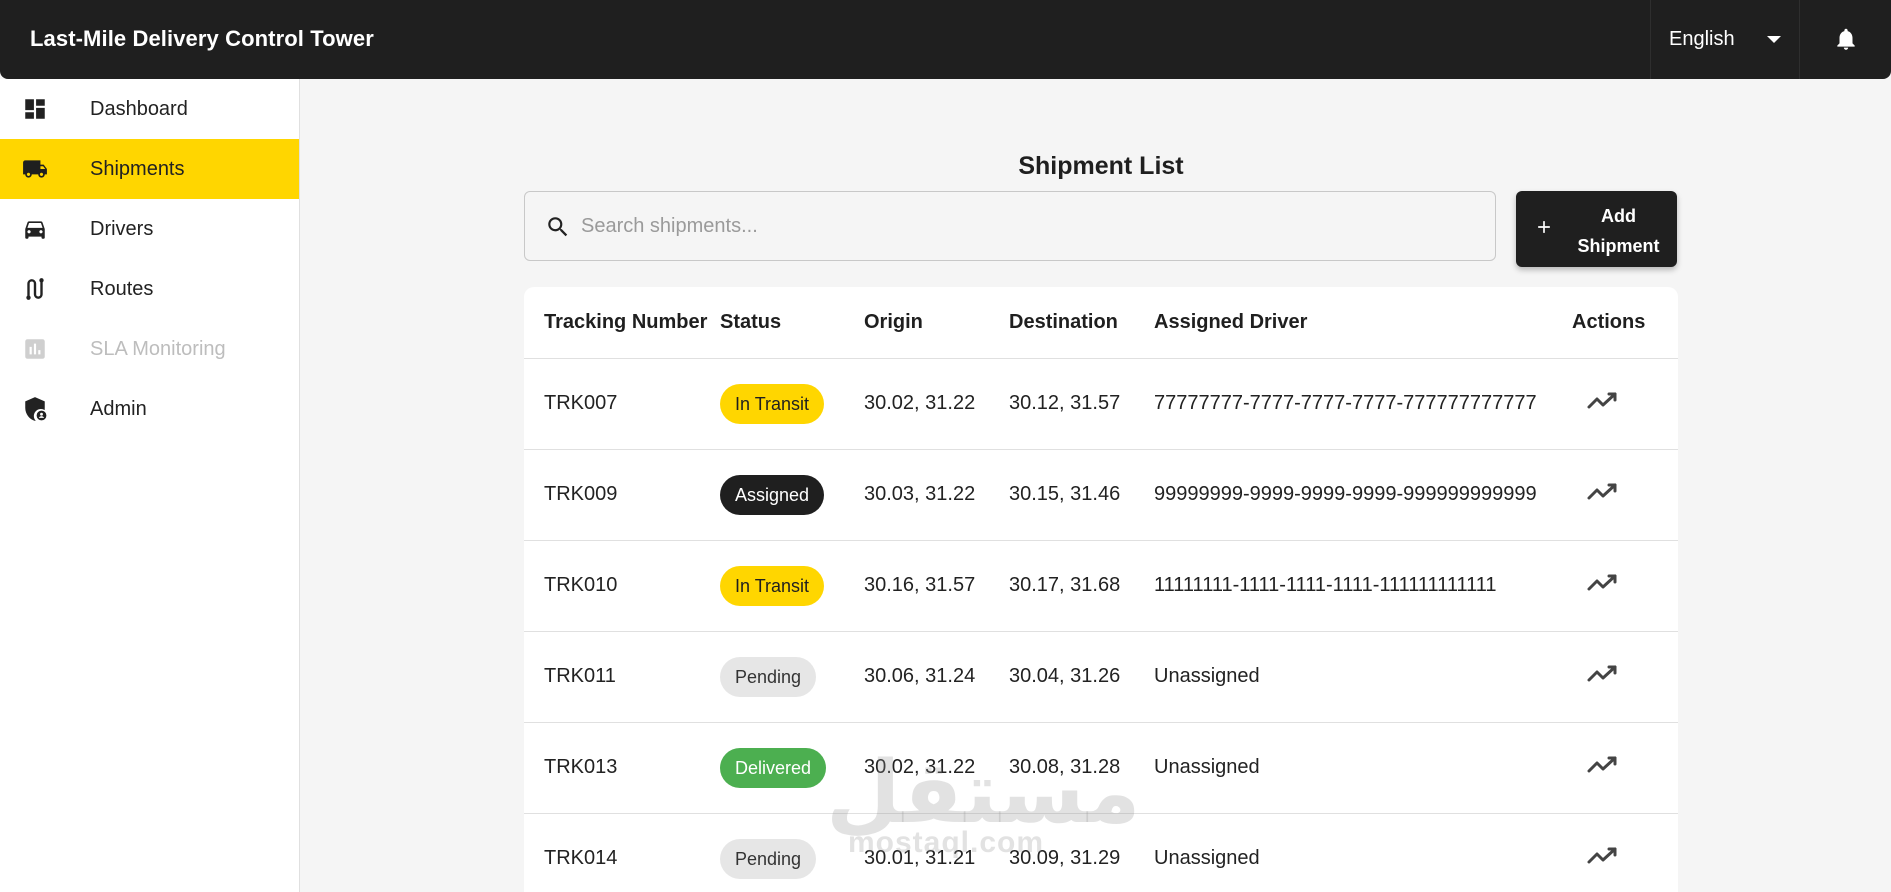 The width and height of the screenshot is (1891, 892). What do you see at coordinates (936, 852) in the screenshot?
I see `origin-cell: 30.01, 31.21` at bounding box center [936, 852].